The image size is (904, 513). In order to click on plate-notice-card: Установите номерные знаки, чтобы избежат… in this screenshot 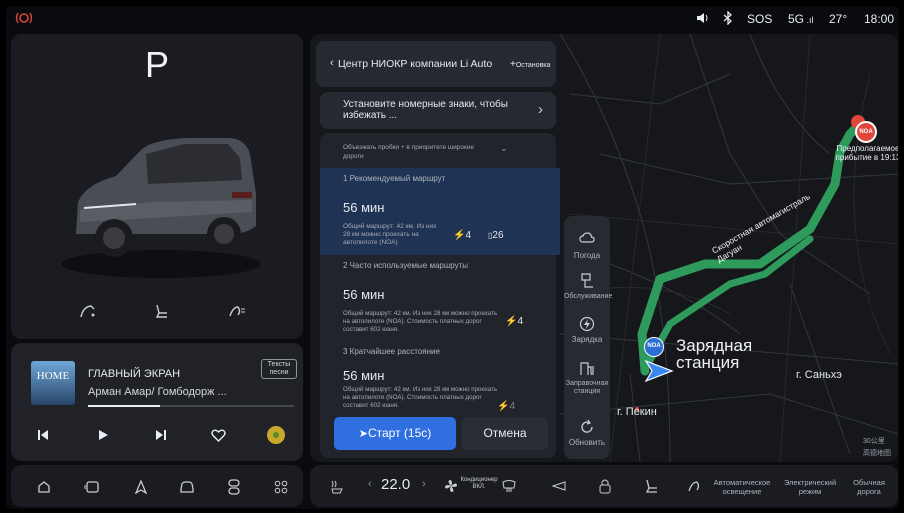, I will do `click(438, 110)`.